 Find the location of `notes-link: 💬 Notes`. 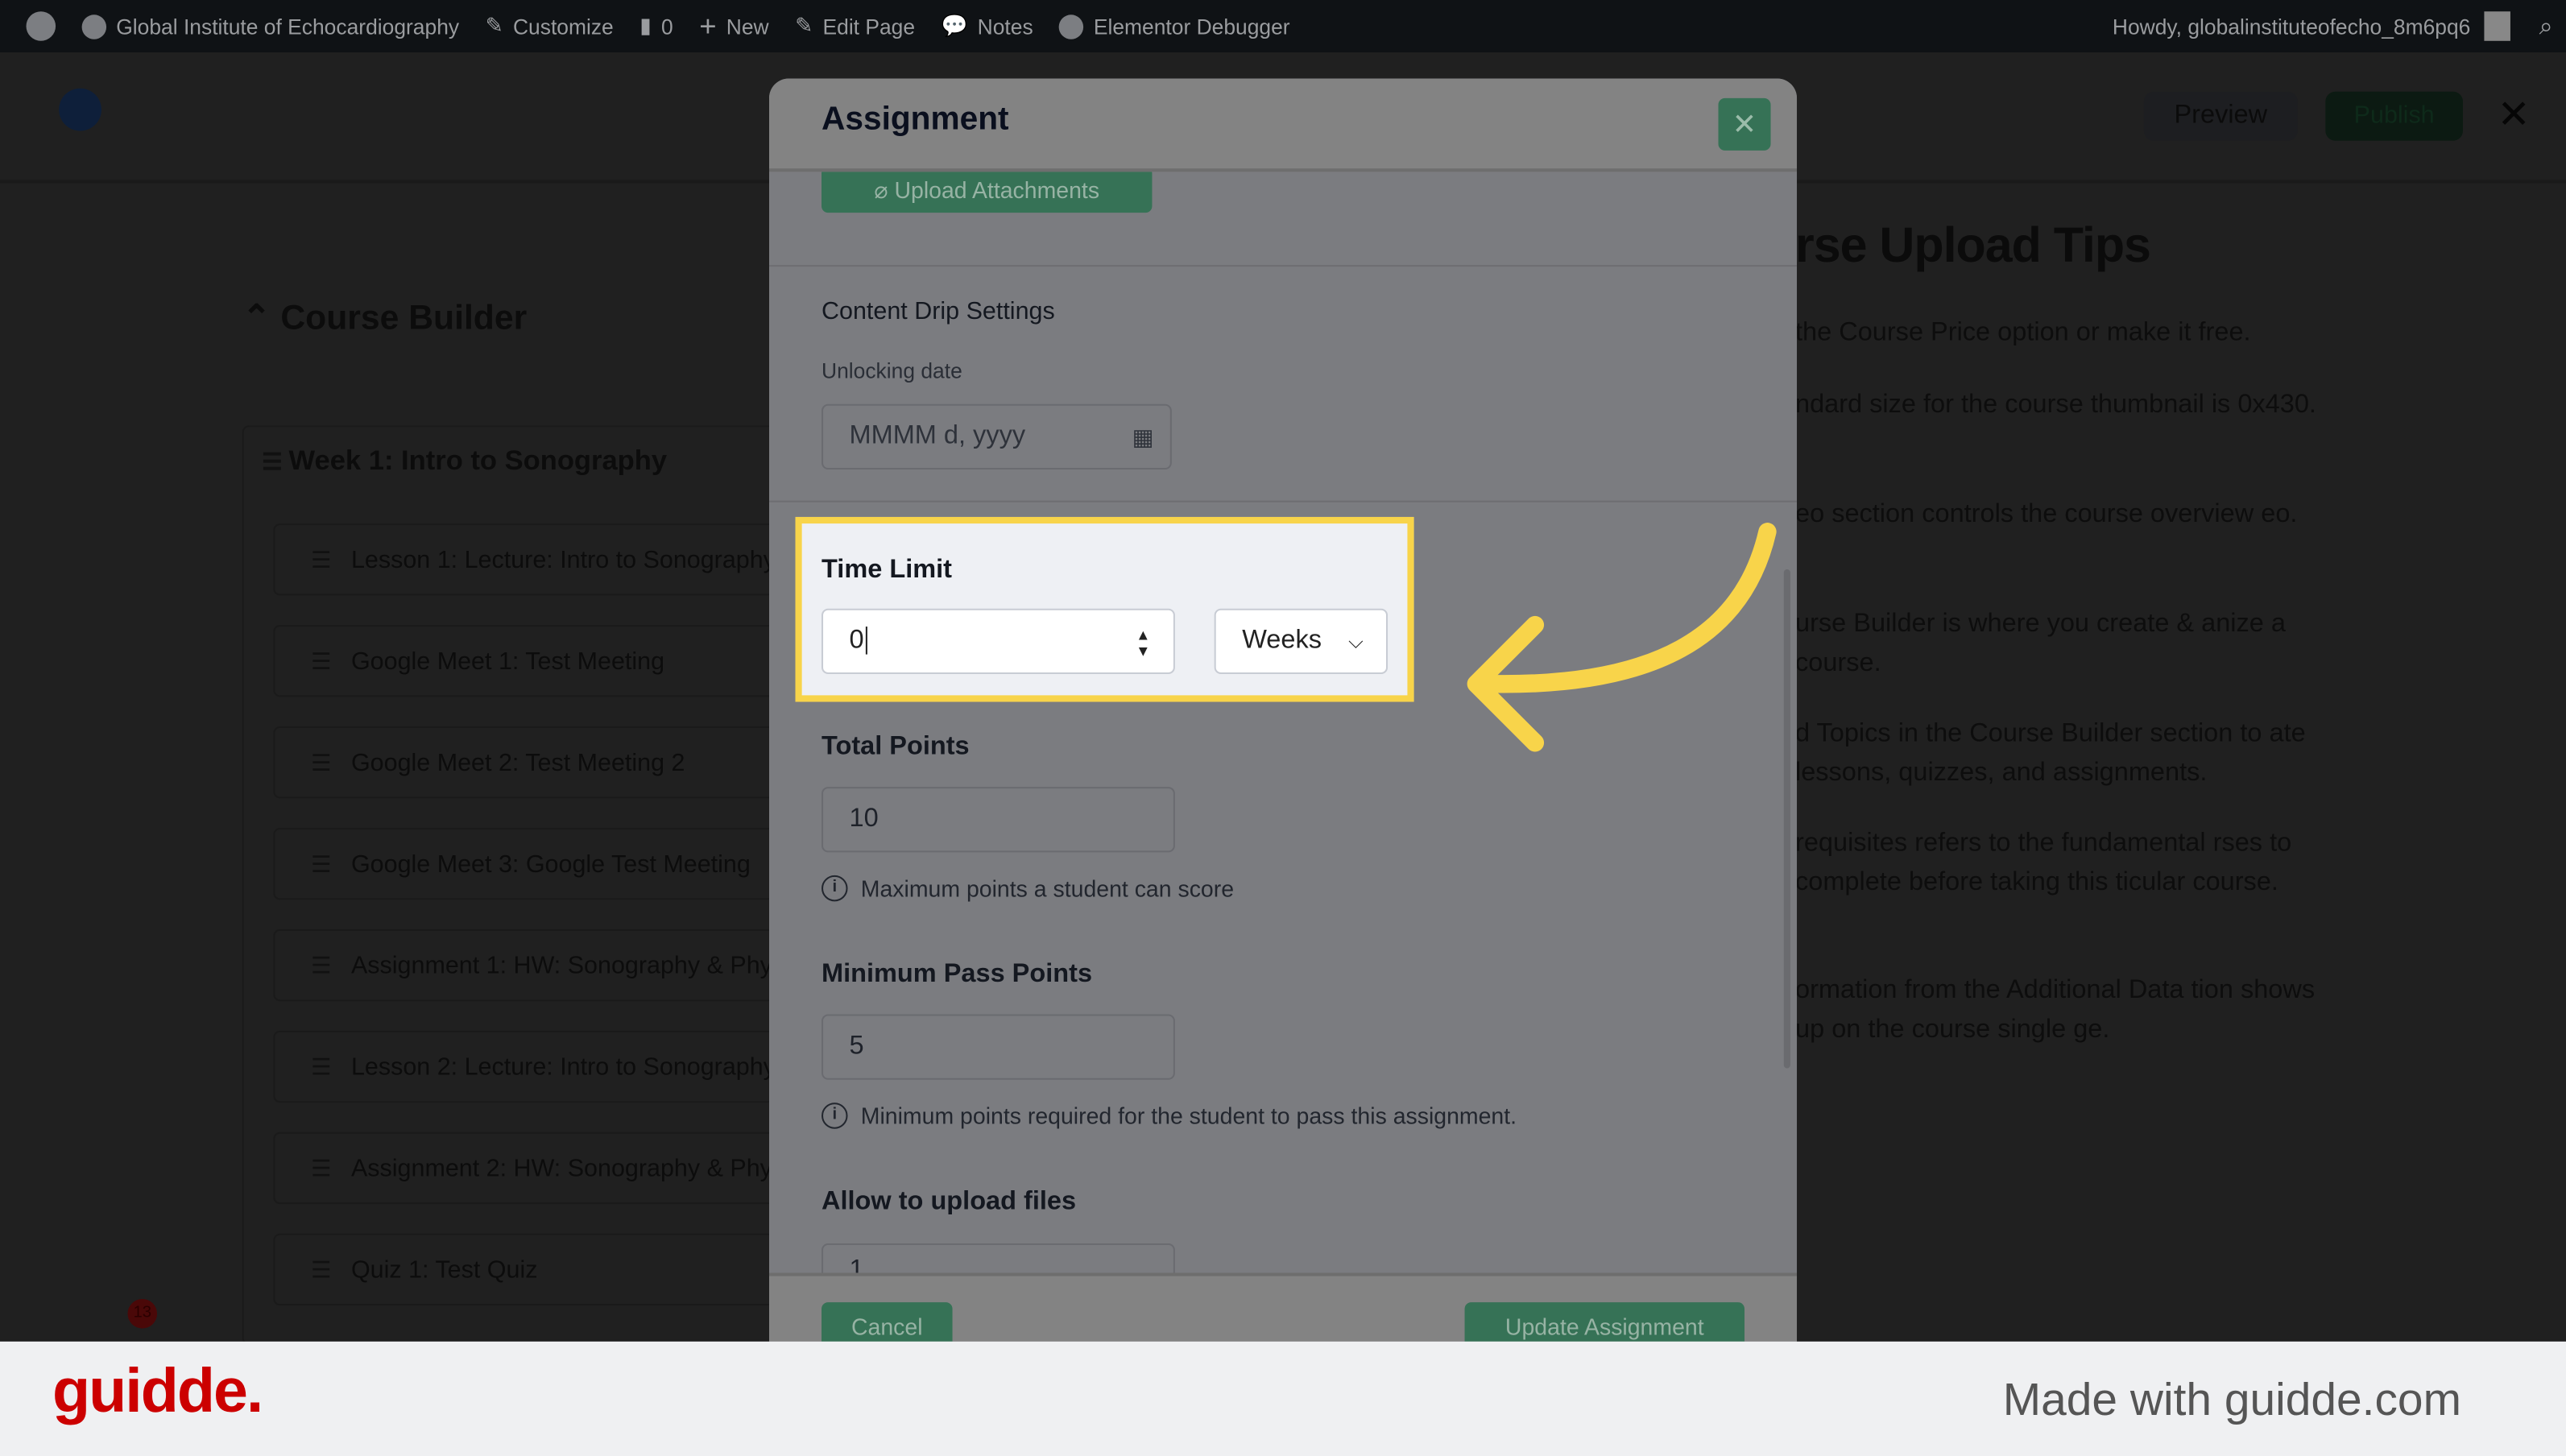

notes-link: 💬 Notes is located at coordinates (987, 26).